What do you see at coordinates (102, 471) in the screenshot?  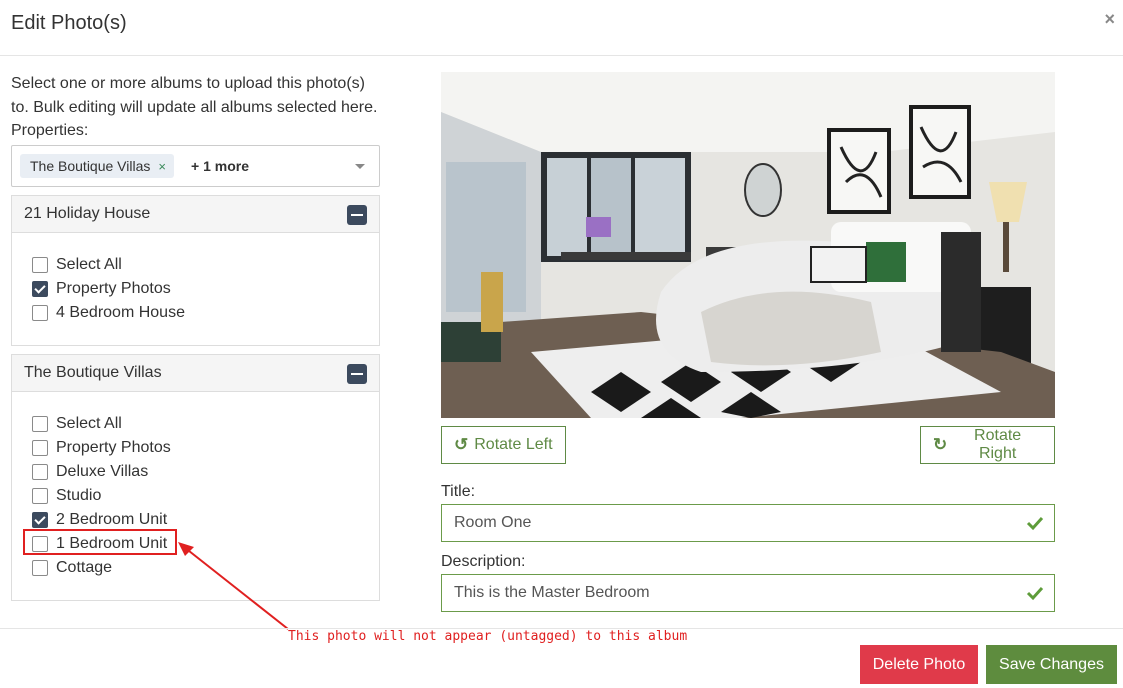 I see `checkbox-label: Deluxe Villas` at bounding box center [102, 471].